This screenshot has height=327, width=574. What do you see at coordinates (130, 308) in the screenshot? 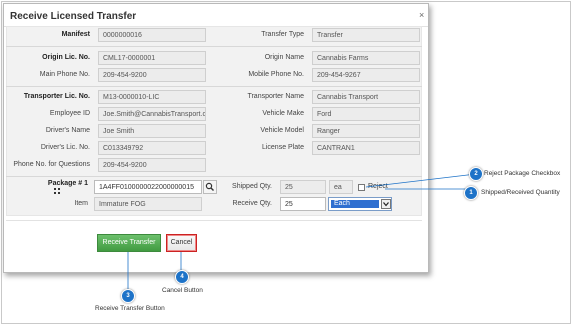
I see `callout-3-text: Receive Transfer Button` at bounding box center [130, 308].